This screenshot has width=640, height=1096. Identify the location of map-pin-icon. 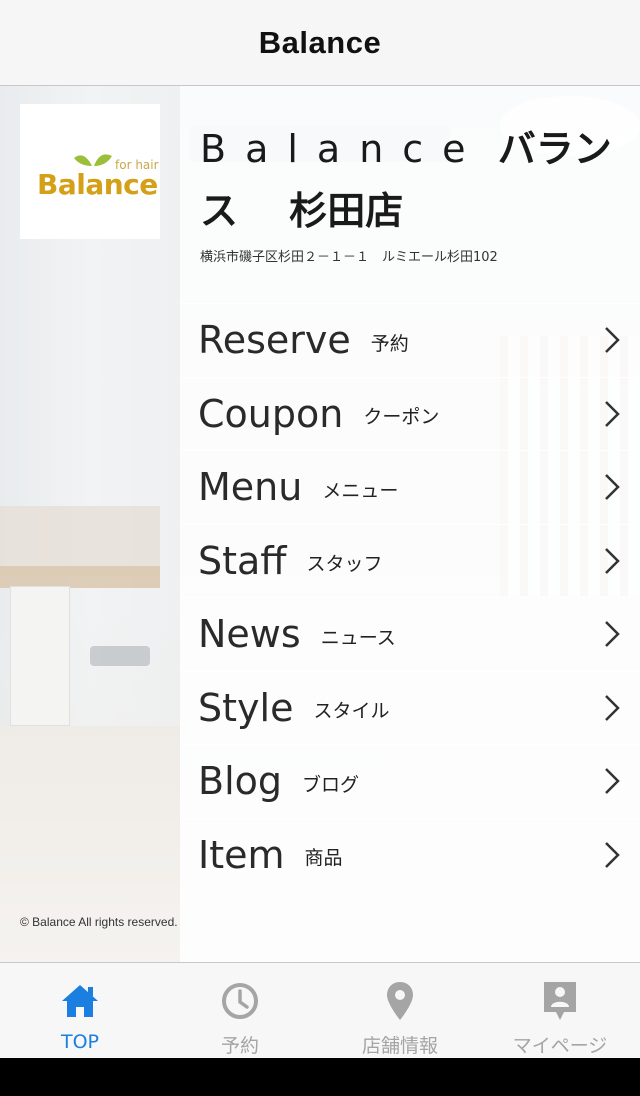
(400, 1001).